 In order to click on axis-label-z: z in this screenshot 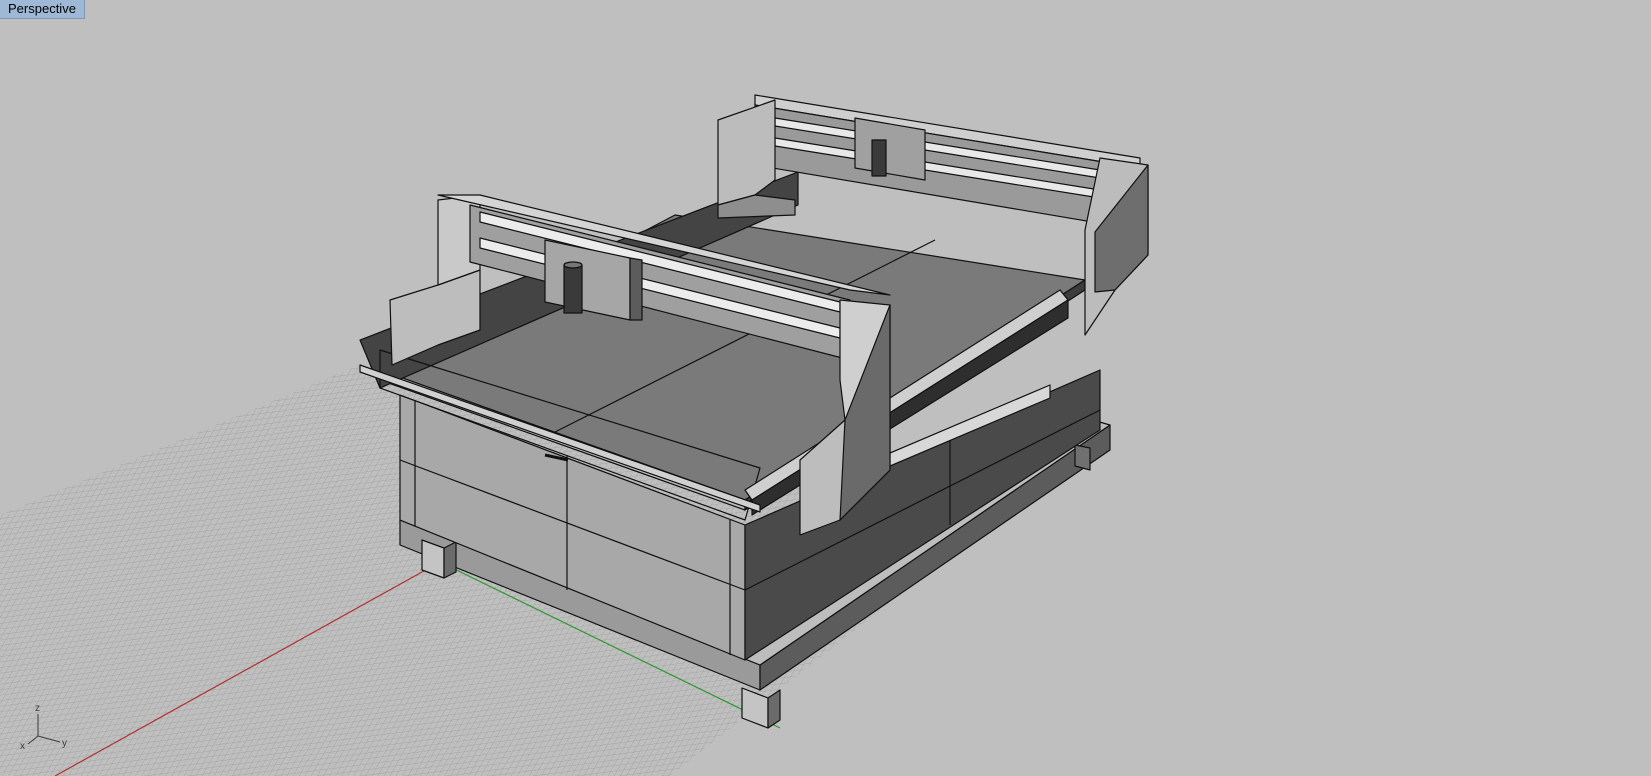, I will do `click(37, 708)`.